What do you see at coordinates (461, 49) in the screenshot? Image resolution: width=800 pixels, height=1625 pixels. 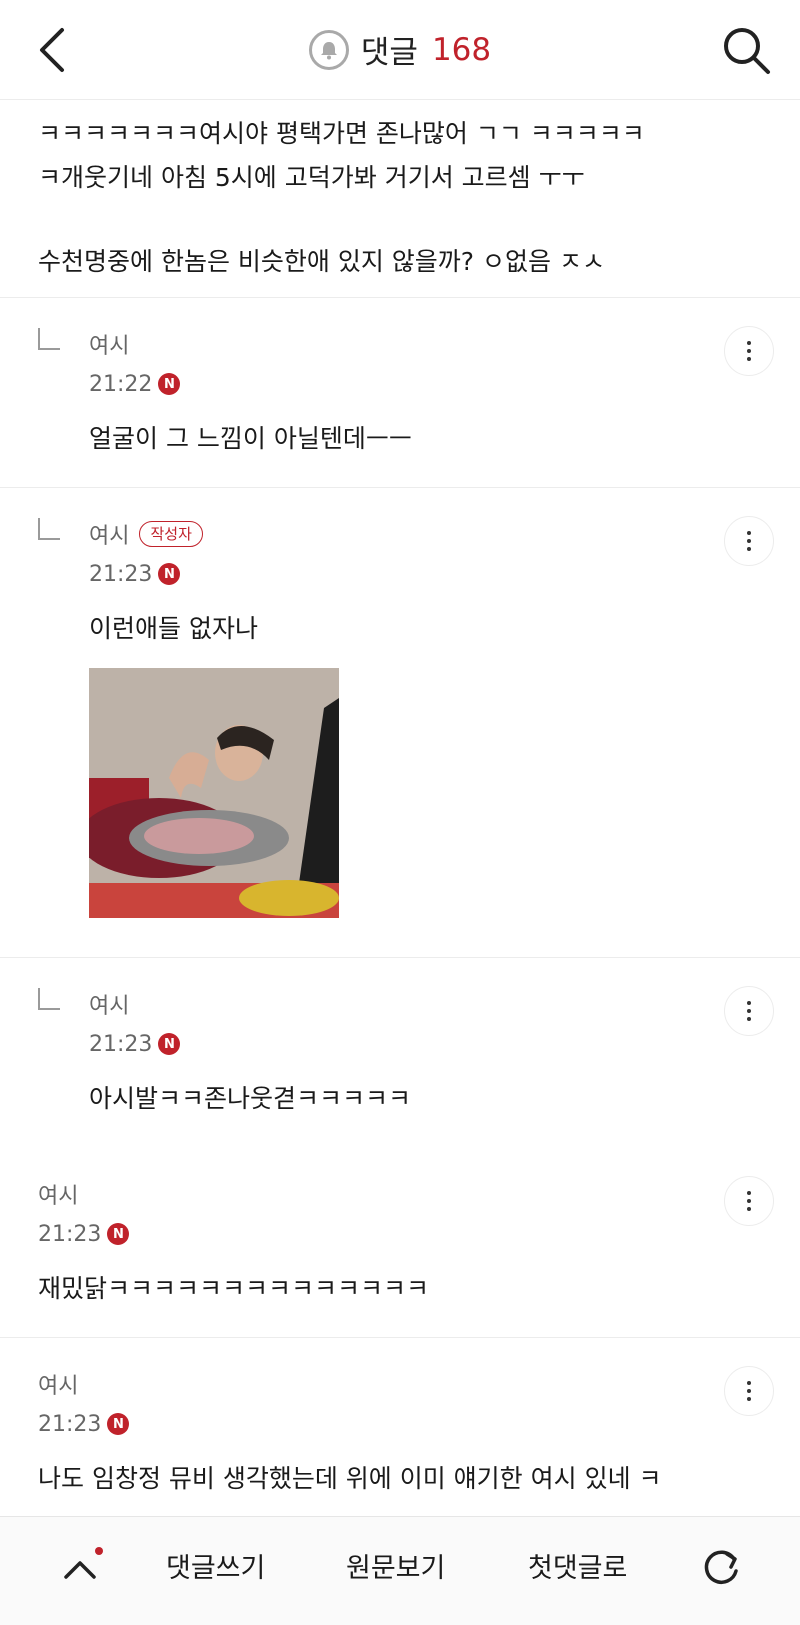 I see `comment-count: 168` at bounding box center [461, 49].